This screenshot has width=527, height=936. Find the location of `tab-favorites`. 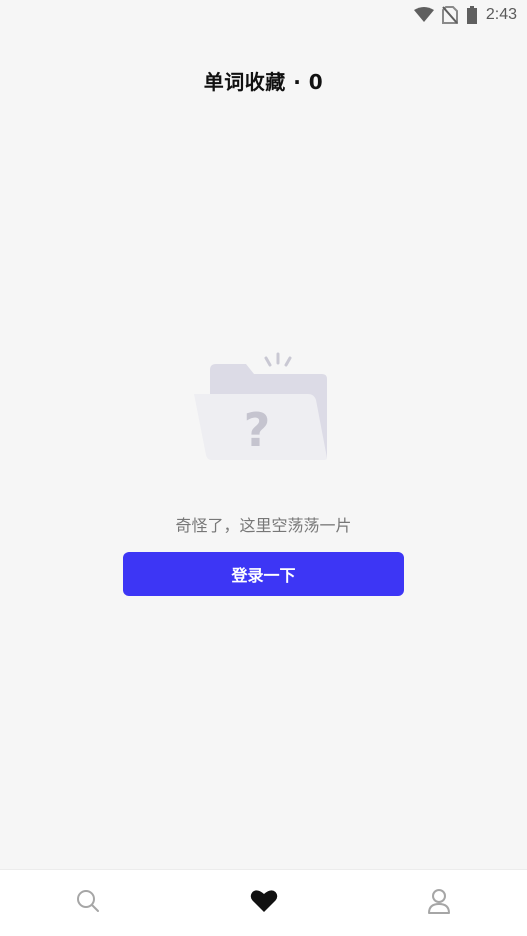

tab-favorites is located at coordinates (264, 903).